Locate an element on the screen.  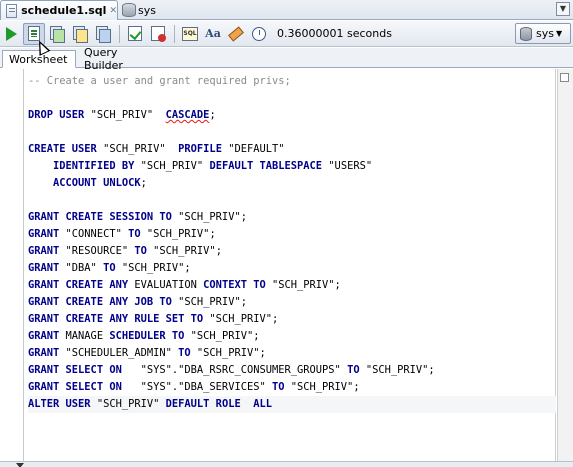
clear-button is located at coordinates (236, 34).